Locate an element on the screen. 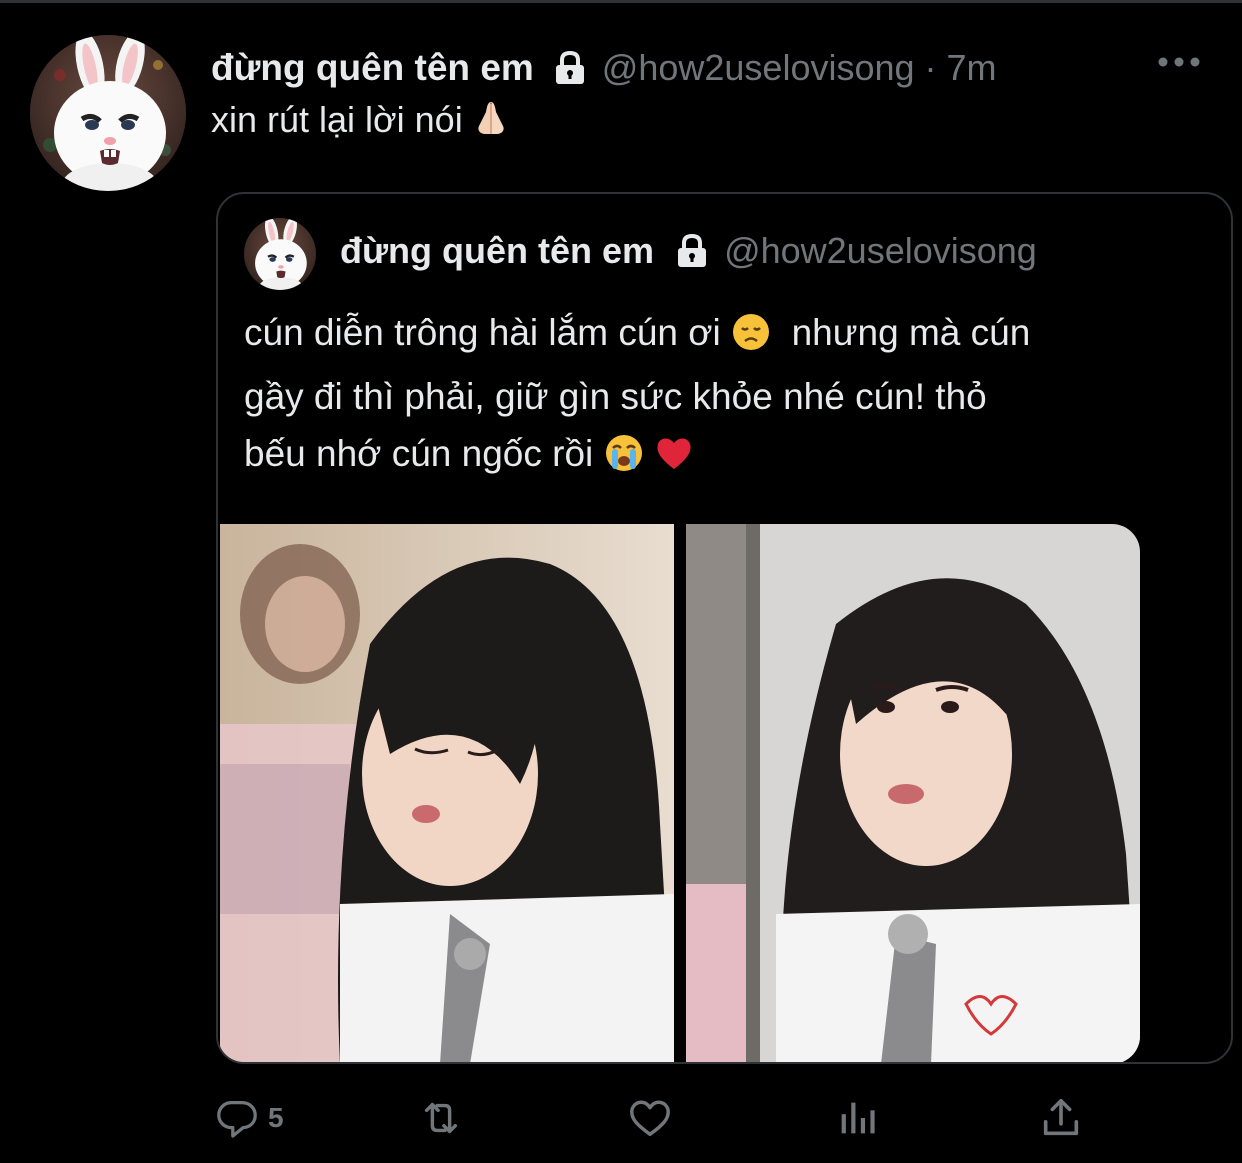 This screenshot has width=1242, height=1163. like-icon is located at coordinates (650, 1118).